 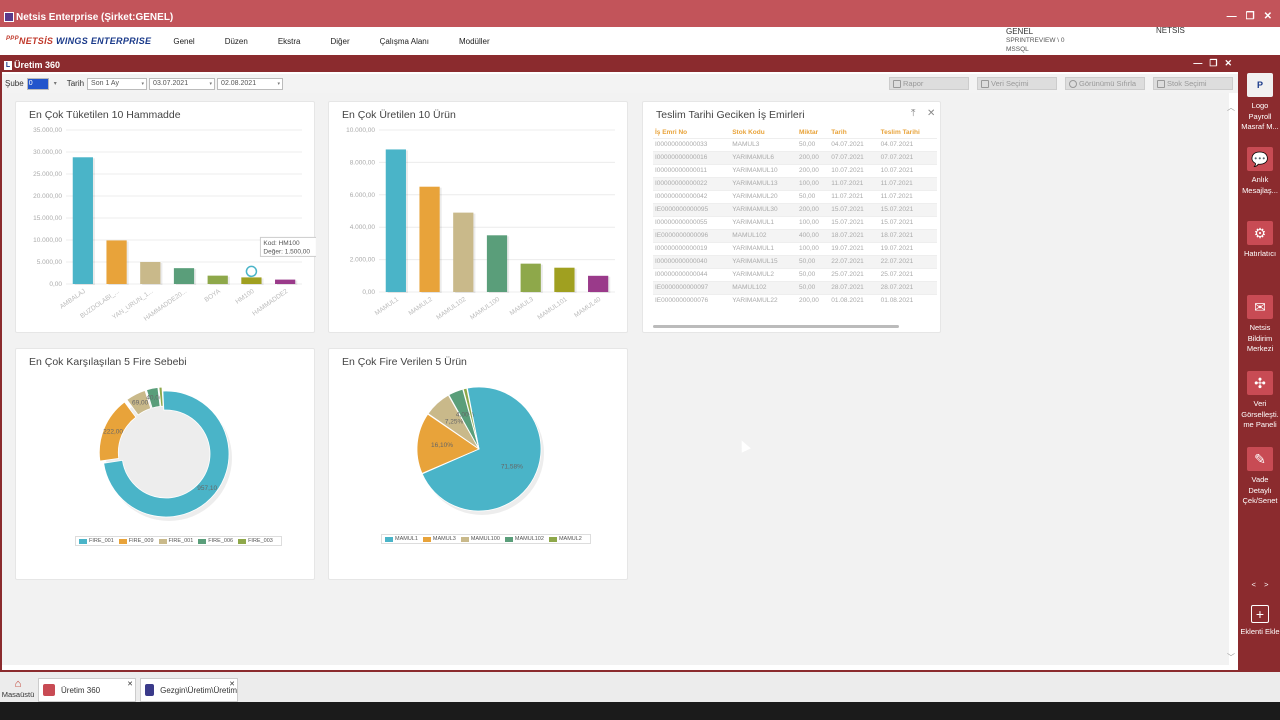 What do you see at coordinates (1231, 382) in the screenshot?
I see `dashboard-vertical-scrollbar: ︿ ﹀` at bounding box center [1231, 382].